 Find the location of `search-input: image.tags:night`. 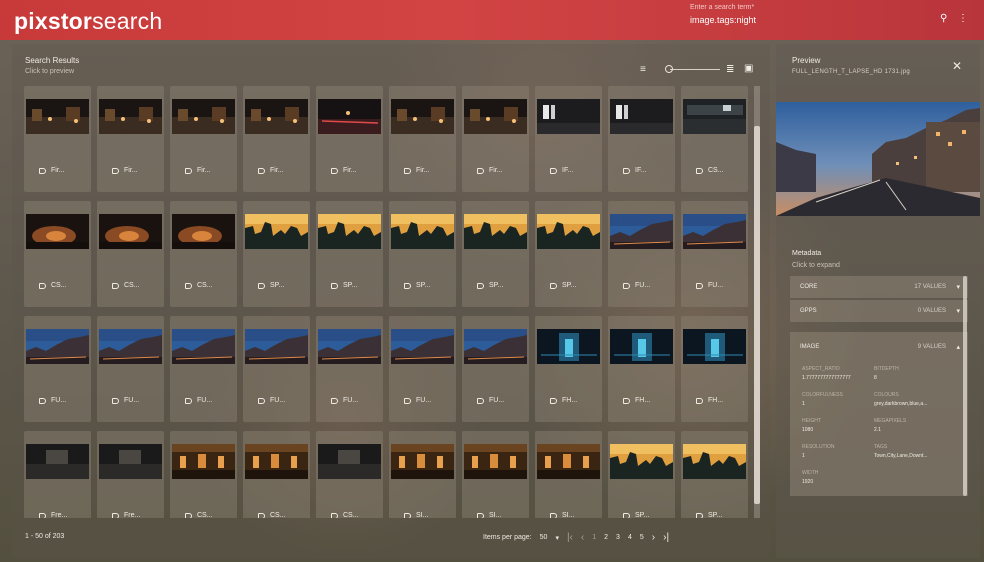

search-input: image.tags:night is located at coordinates (780, 20).